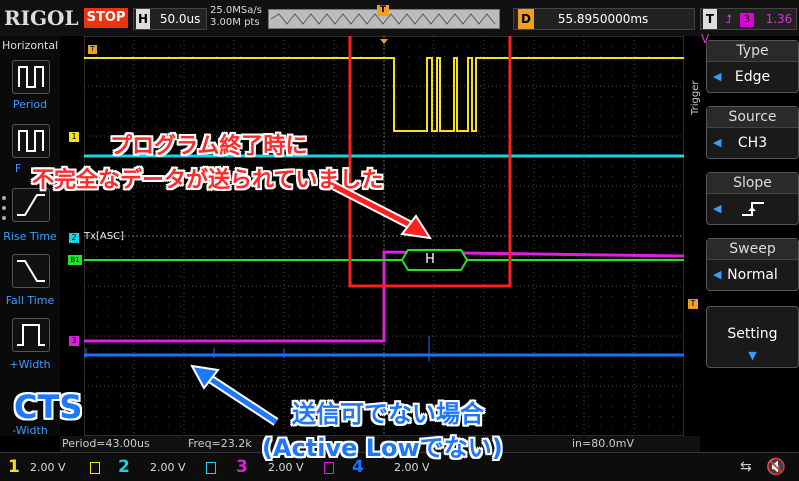  I want to click on fall-time-button, so click(31, 271).